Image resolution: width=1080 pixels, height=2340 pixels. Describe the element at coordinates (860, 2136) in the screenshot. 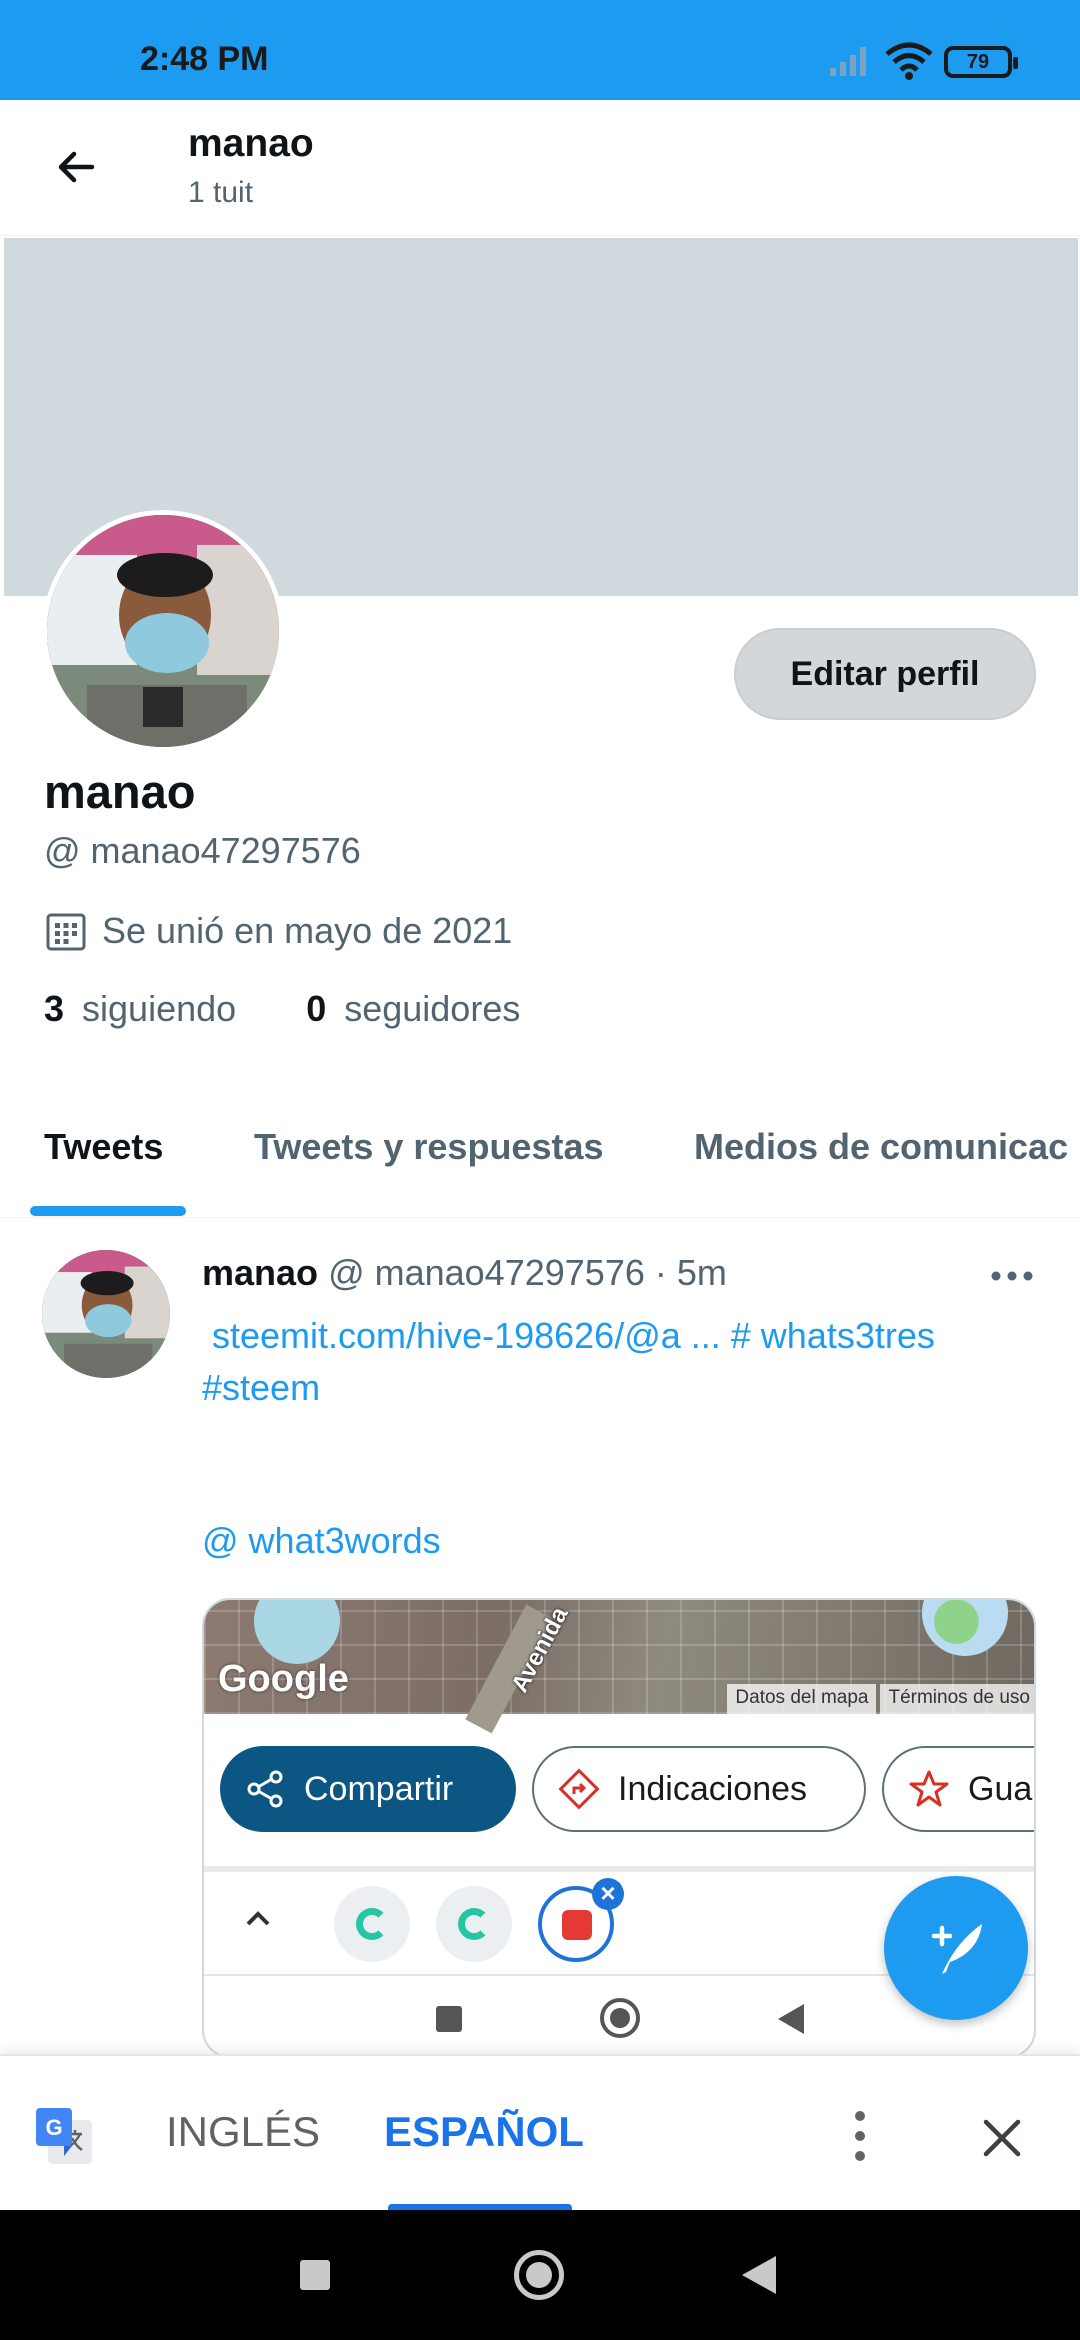

I see `more-vert-icon` at that location.